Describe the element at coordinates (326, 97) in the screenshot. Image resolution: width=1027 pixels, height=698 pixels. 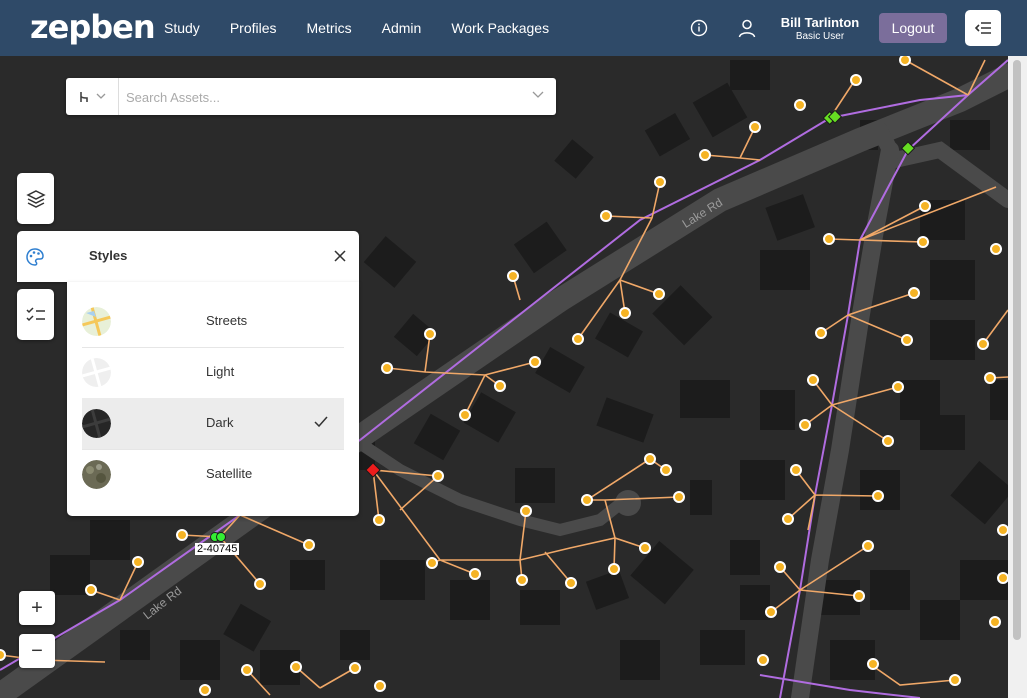
I see `search-input` at that location.